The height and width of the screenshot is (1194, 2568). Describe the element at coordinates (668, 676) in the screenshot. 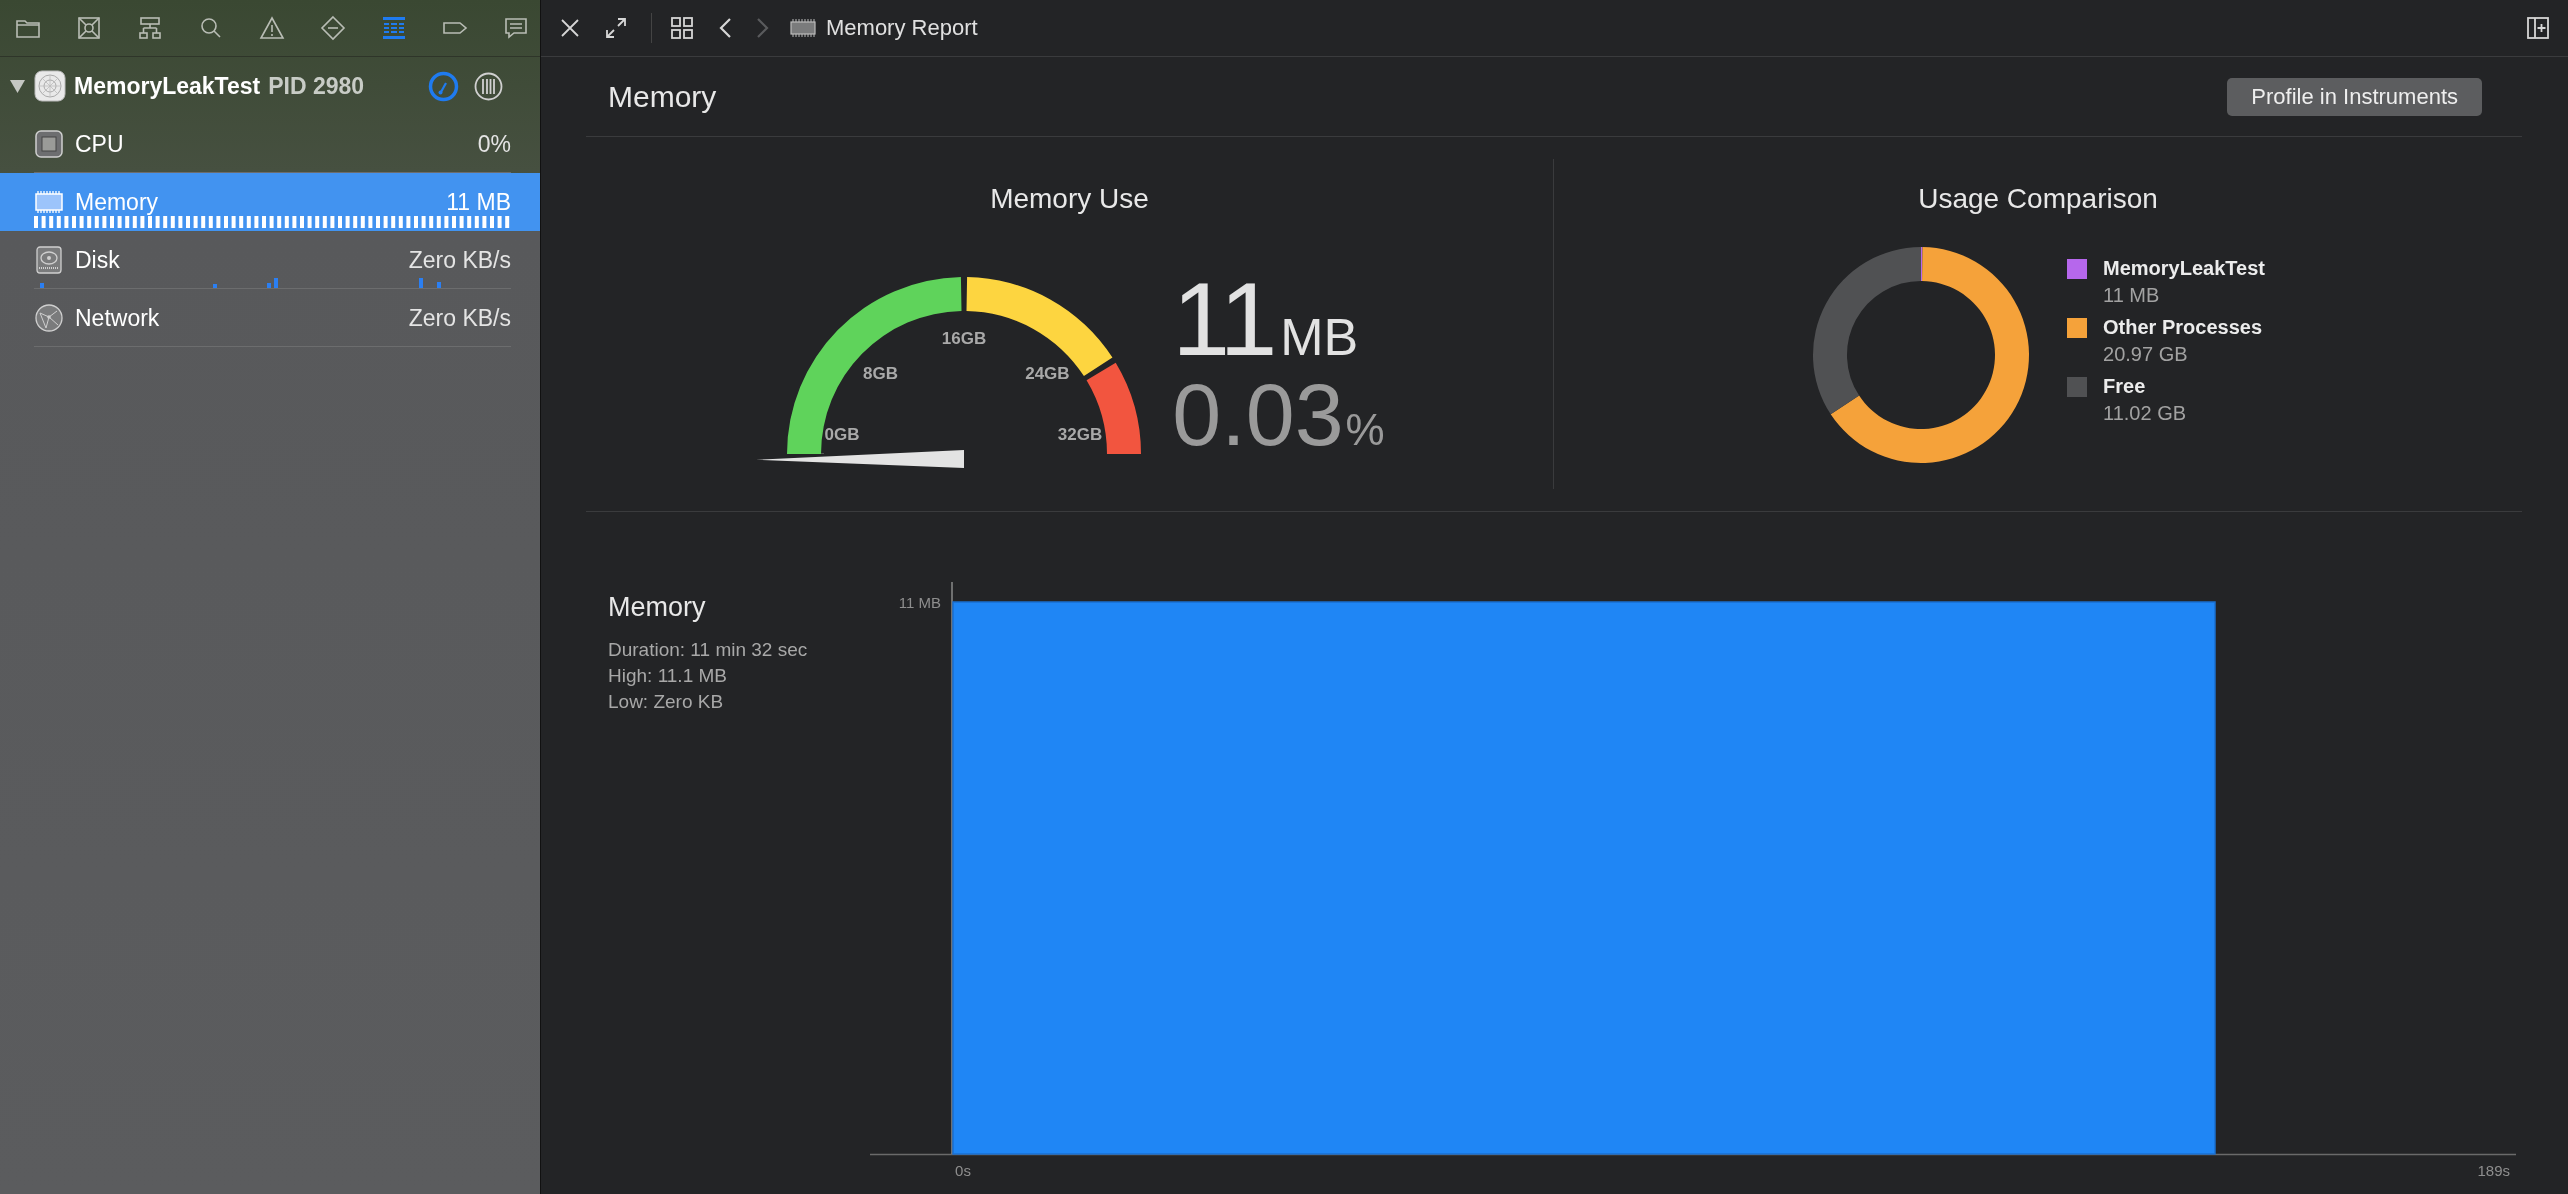

I see `chart-stat: High: 11.1 MB` at that location.